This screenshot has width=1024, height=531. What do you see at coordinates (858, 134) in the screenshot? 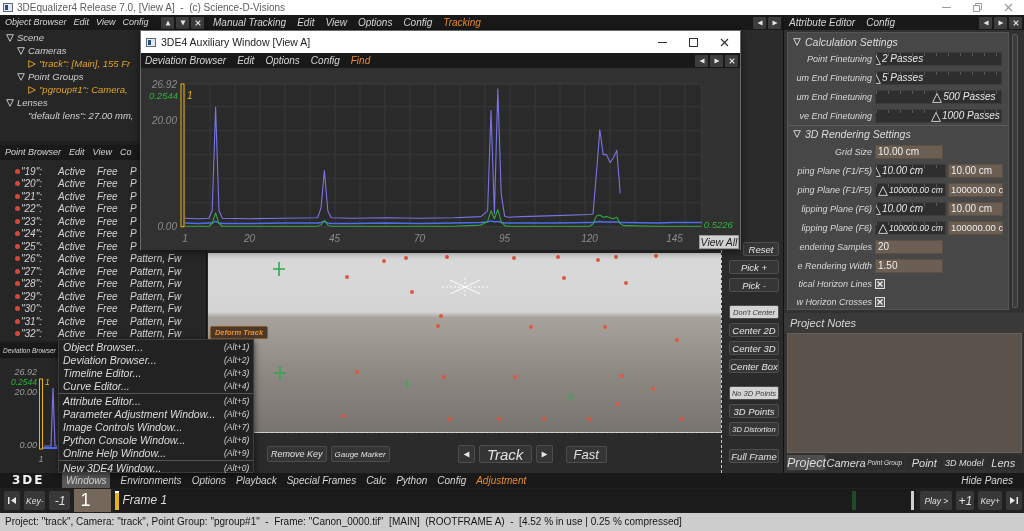
I see `section-title: 3D Rendering Settings` at bounding box center [858, 134].